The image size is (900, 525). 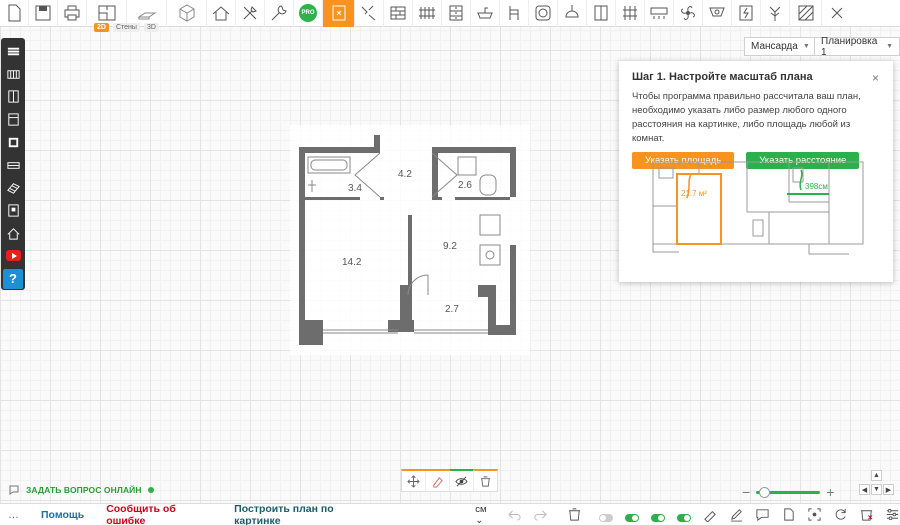 I want to click on export-icon, so click(x=788, y=515).